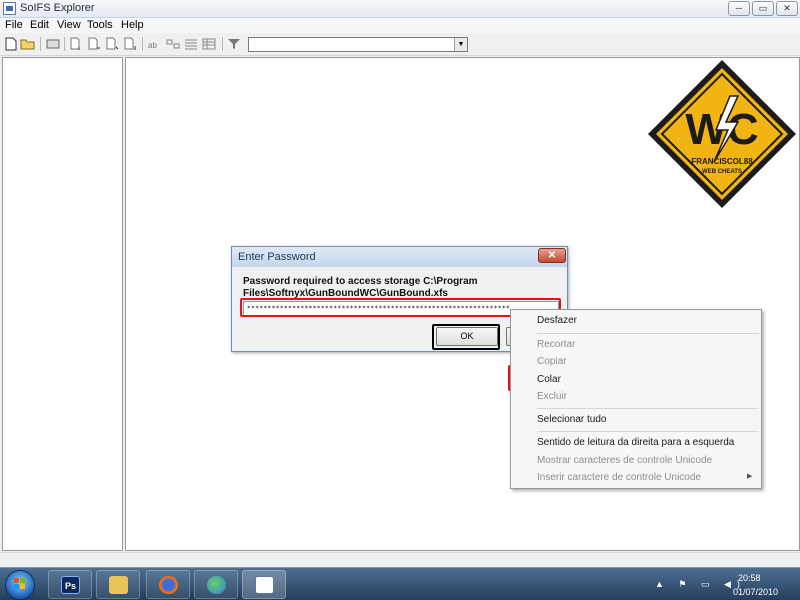 Image resolution: width=800 pixels, height=600 pixels. Describe the element at coordinates (572, 419) in the screenshot. I see `menu-item-select-all: Selecionar tudo` at that location.